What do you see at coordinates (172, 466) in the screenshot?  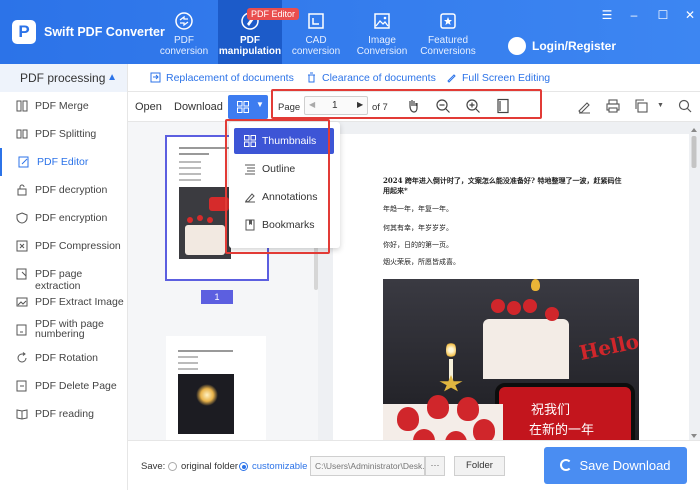 I see `original-folder-radio` at bounding box center [172, 466].